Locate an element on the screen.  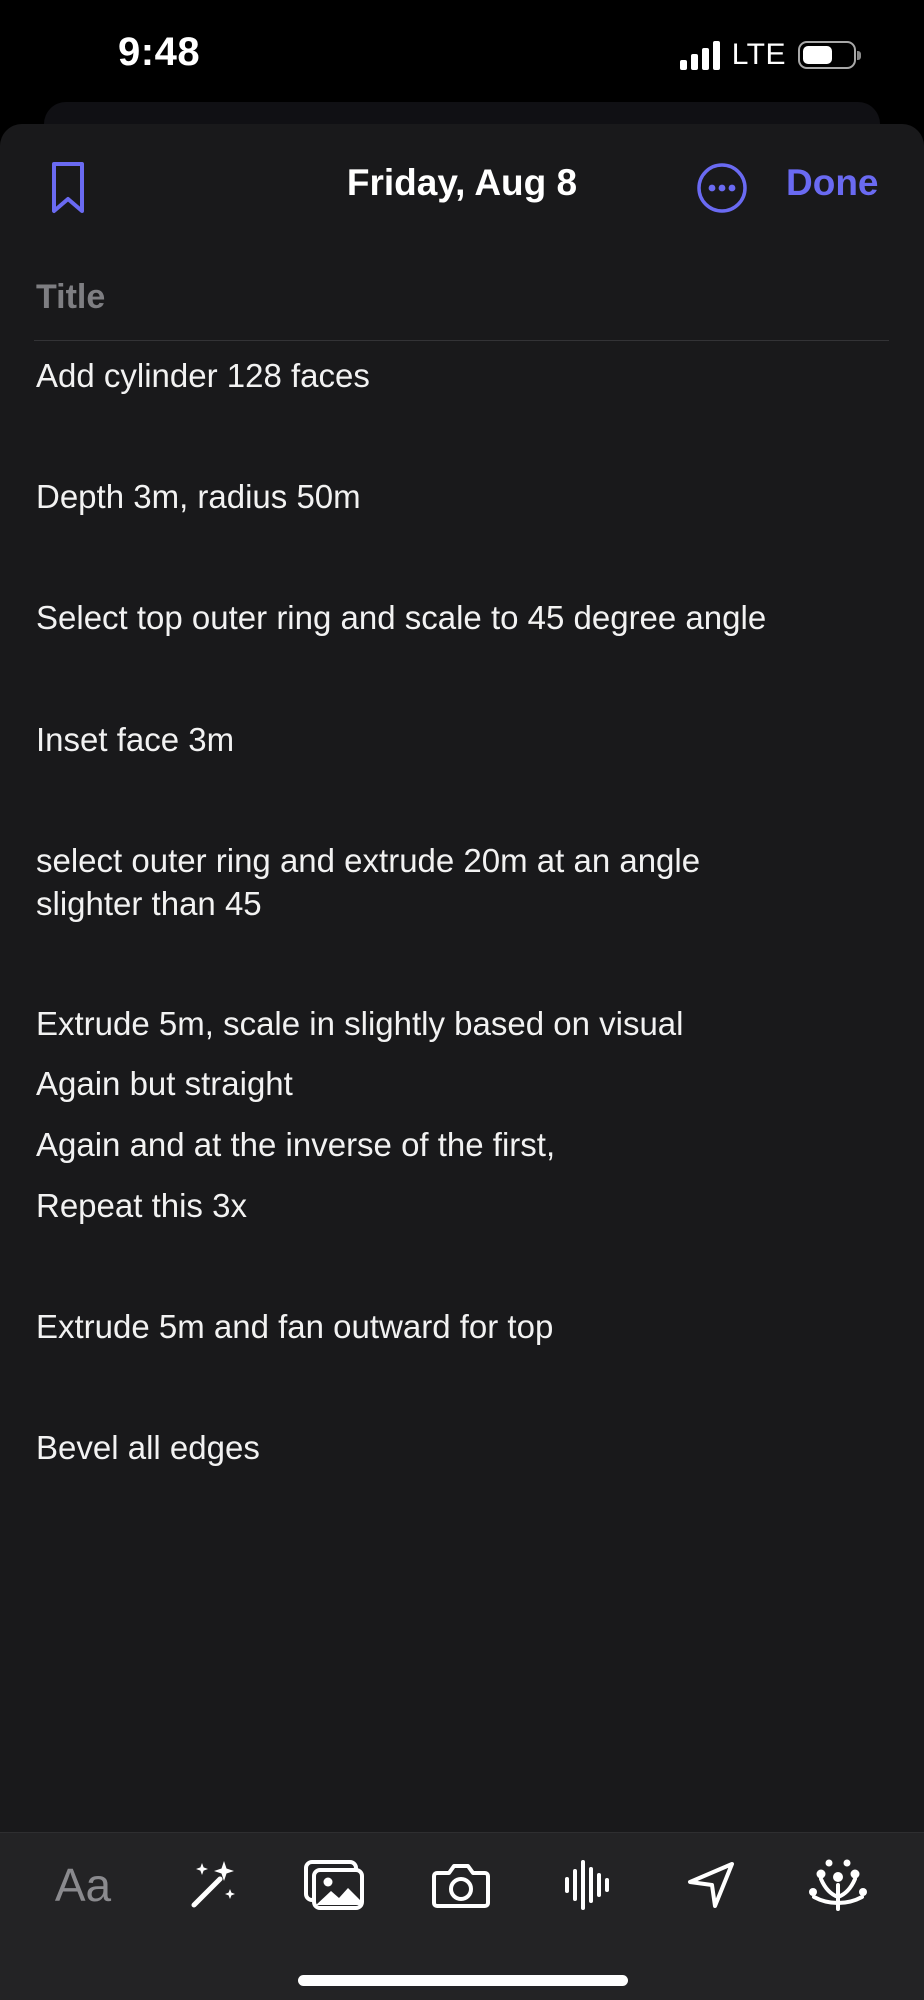
state-of-mind-icon is located at coordinates (838, 1885).